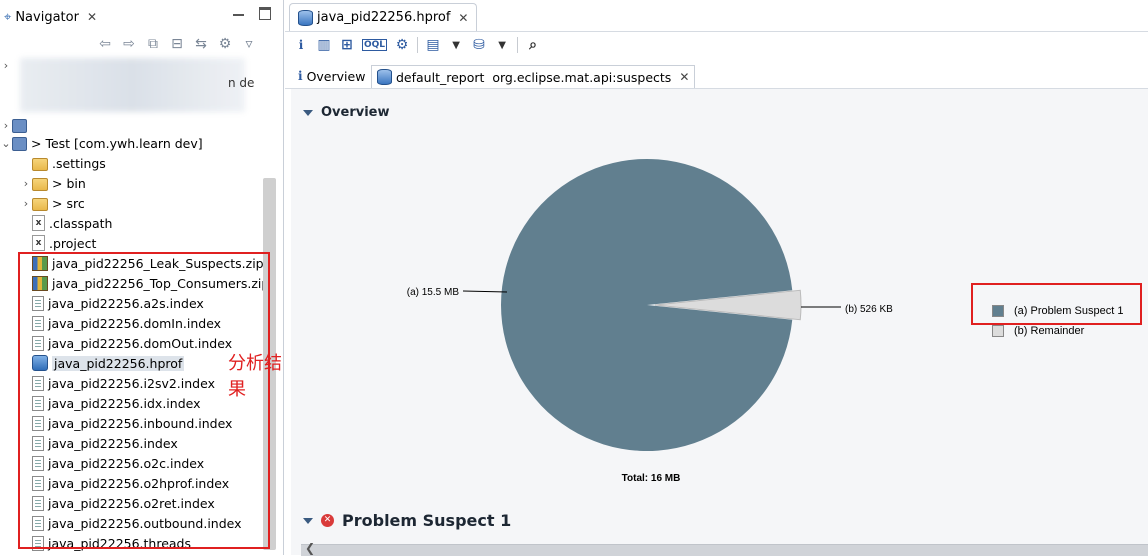  Describe the element at coordinates (241, 83) in the screenshot. I see `blurred-region-text: n de` at that location.